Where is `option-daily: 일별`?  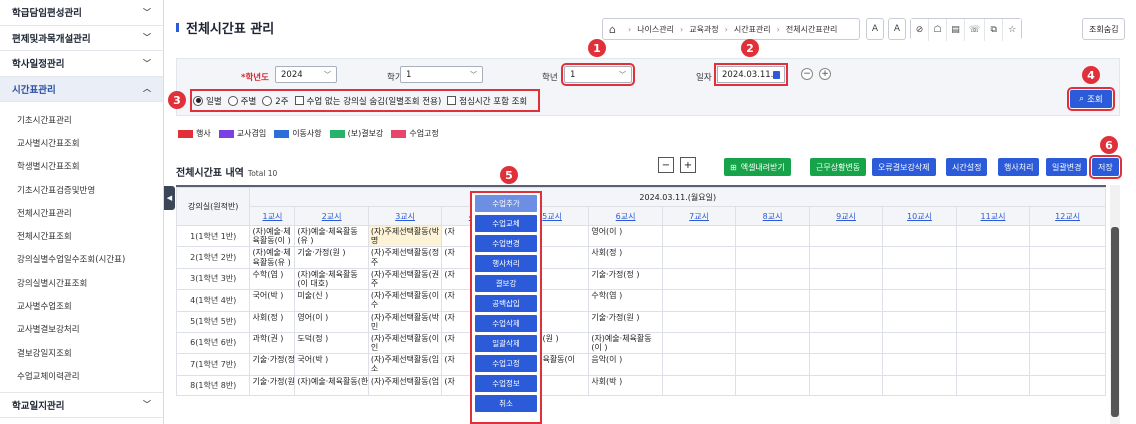 option-daily: 일별 is located at coordinates (207, 101).